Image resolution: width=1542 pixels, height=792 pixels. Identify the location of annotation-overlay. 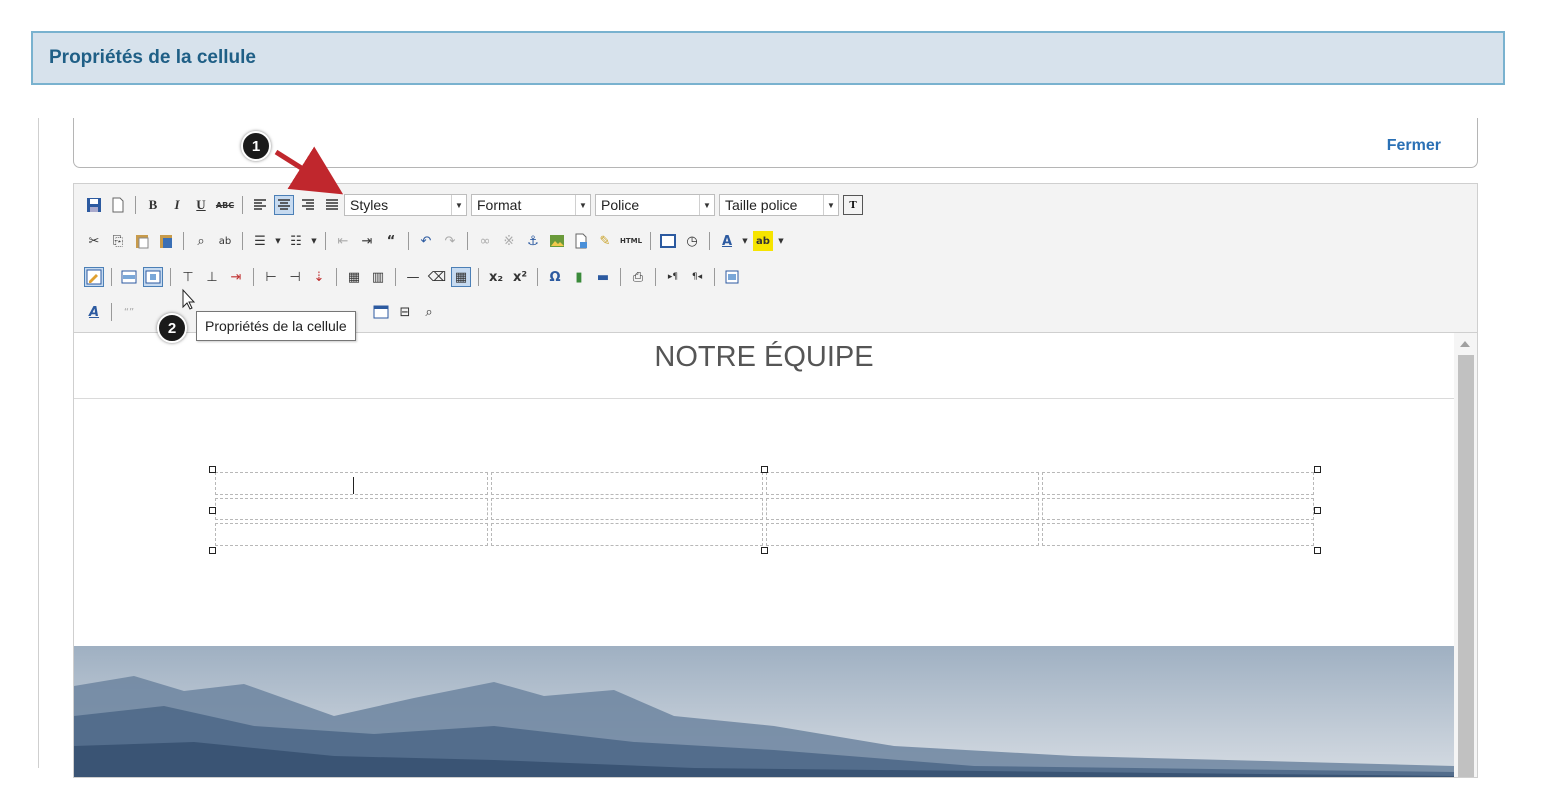
(263, 228).